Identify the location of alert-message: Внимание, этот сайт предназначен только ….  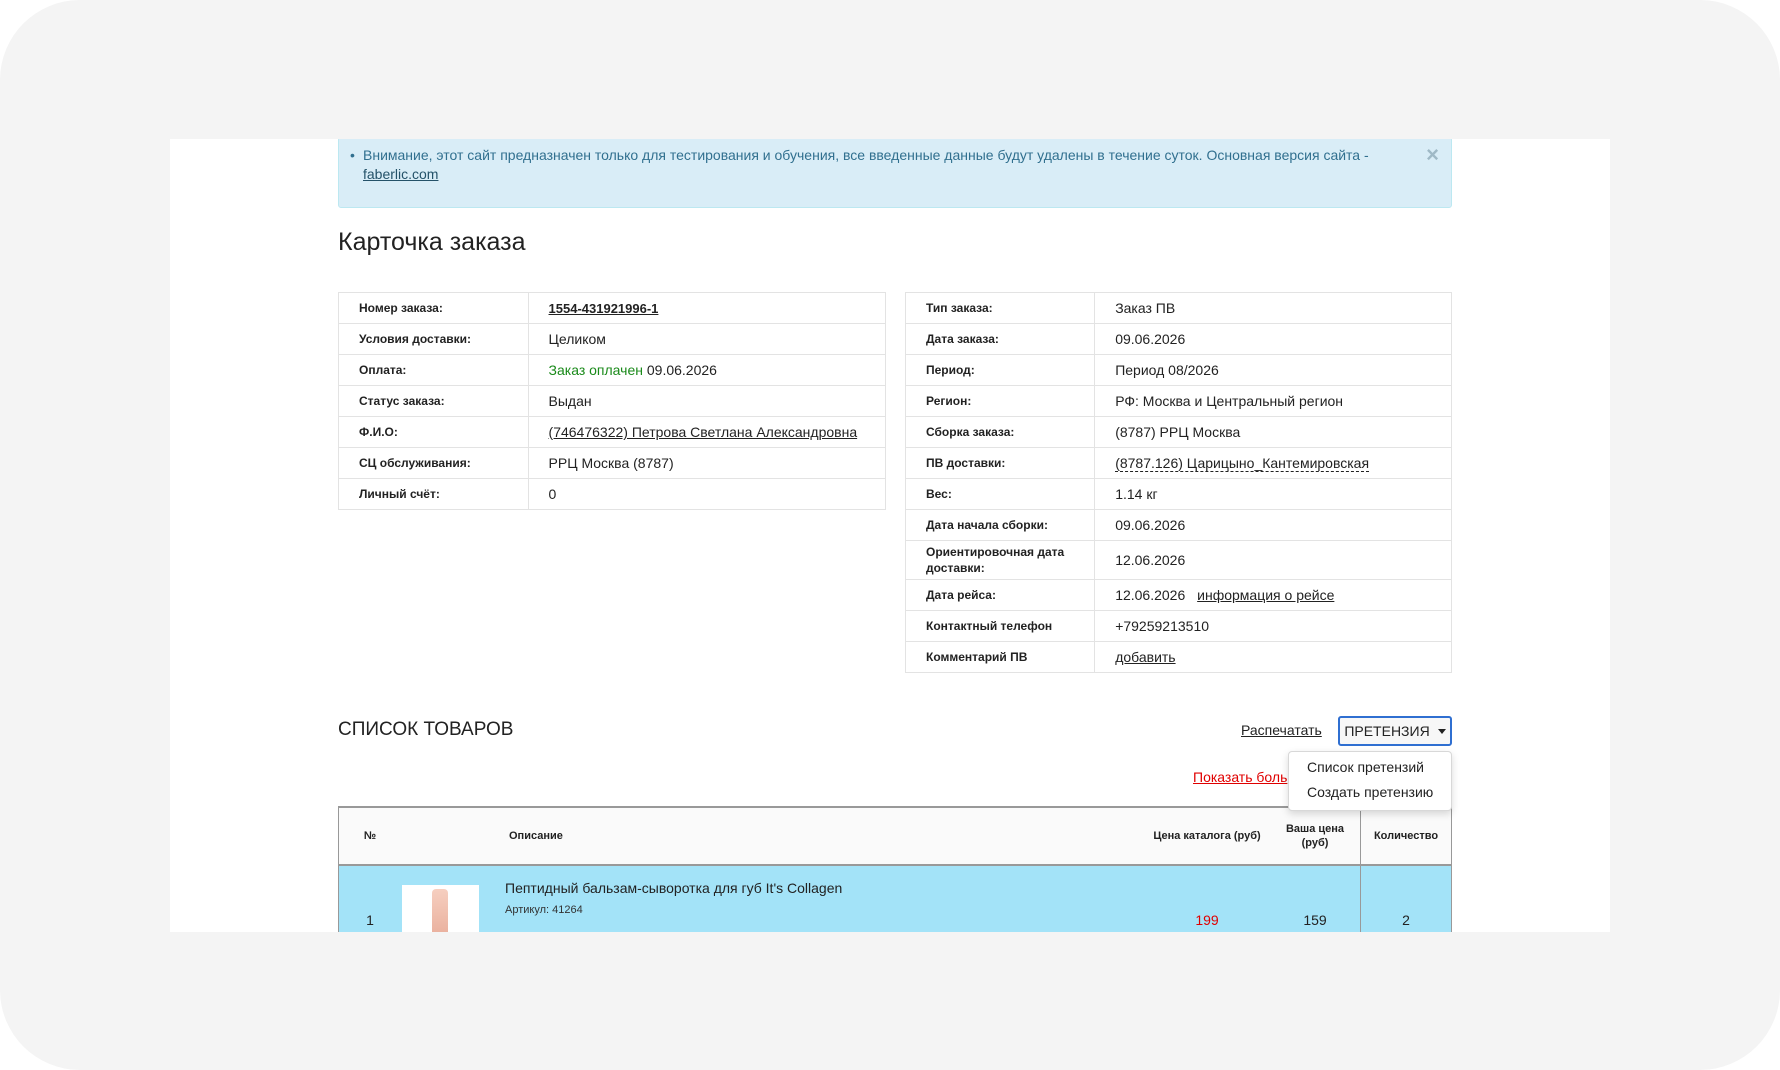
(873, 165).